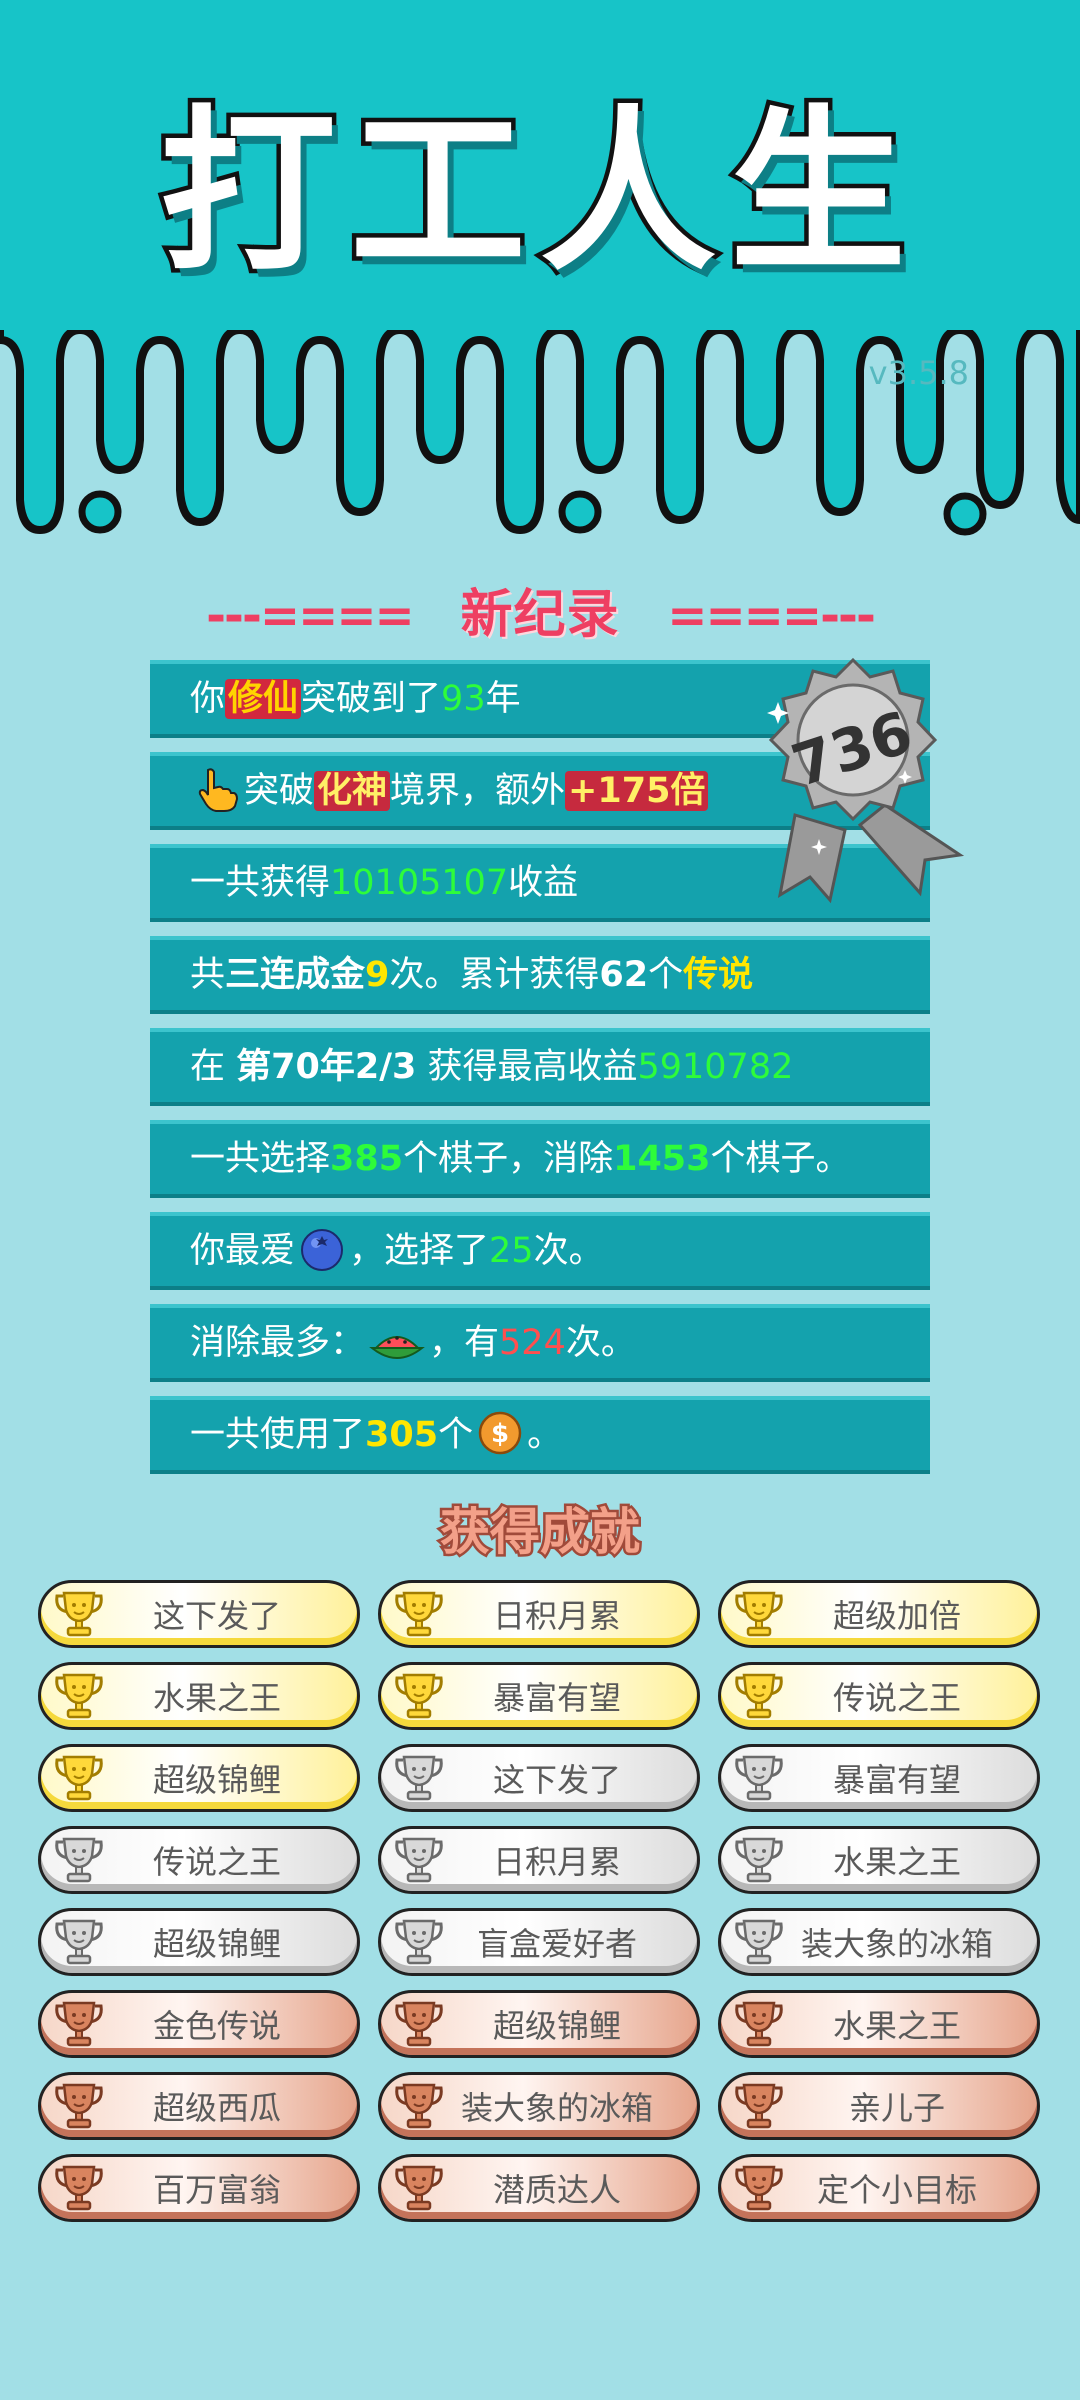 The height and width of the screenshot is (2400, 1080). Describe the element at coordinates (540, 1532) in the screenshot. I see `achievements-title: 获得成就` at that location.